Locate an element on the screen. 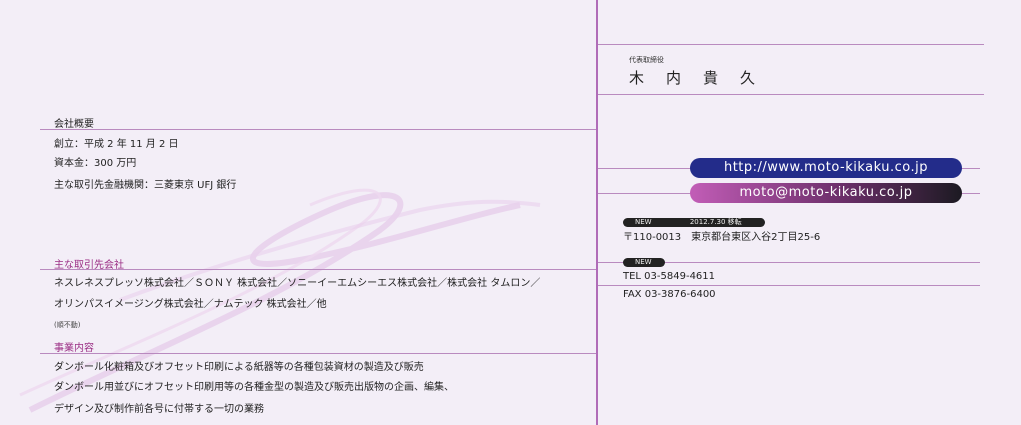 The height and width of the screenshot is (425, 1021). website-link: http://www.moto-kikaku.co.jp is located at coordinates (826, 168).